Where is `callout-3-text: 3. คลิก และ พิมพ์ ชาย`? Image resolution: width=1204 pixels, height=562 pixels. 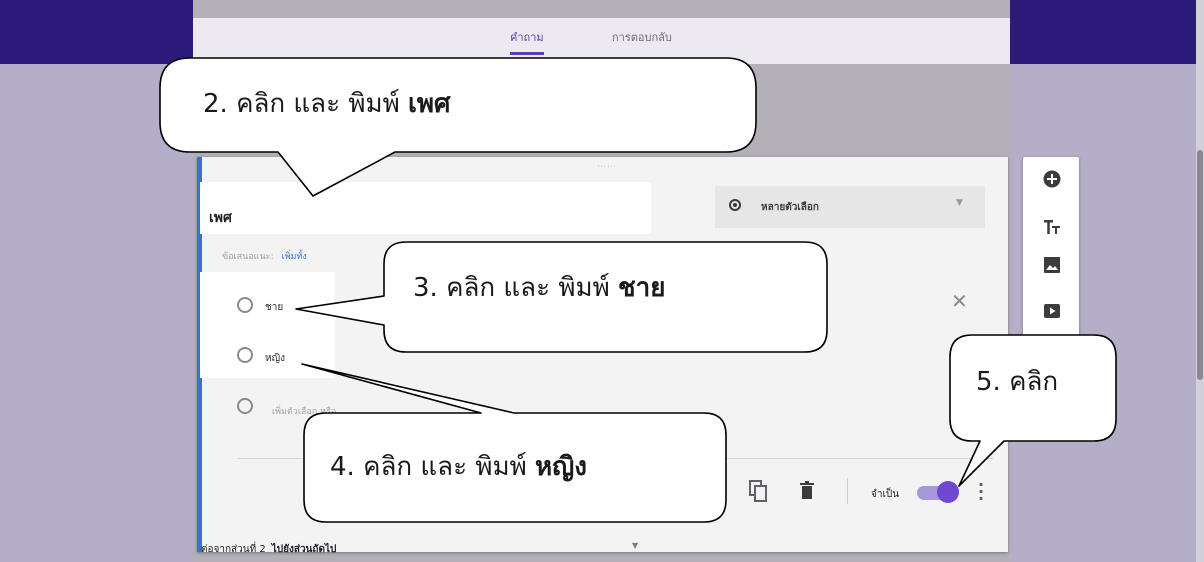
callout-3-text: 3. คลิก และ พิมพ์ ชาย is located at coordinates (539, 288).